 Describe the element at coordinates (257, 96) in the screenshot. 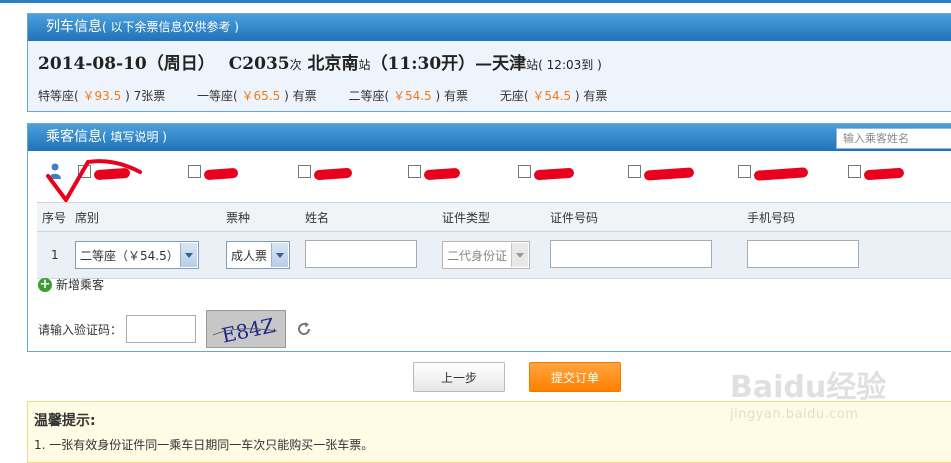

I see `seat-first: 一等座( ￥65.5 ) 有票` at that location.